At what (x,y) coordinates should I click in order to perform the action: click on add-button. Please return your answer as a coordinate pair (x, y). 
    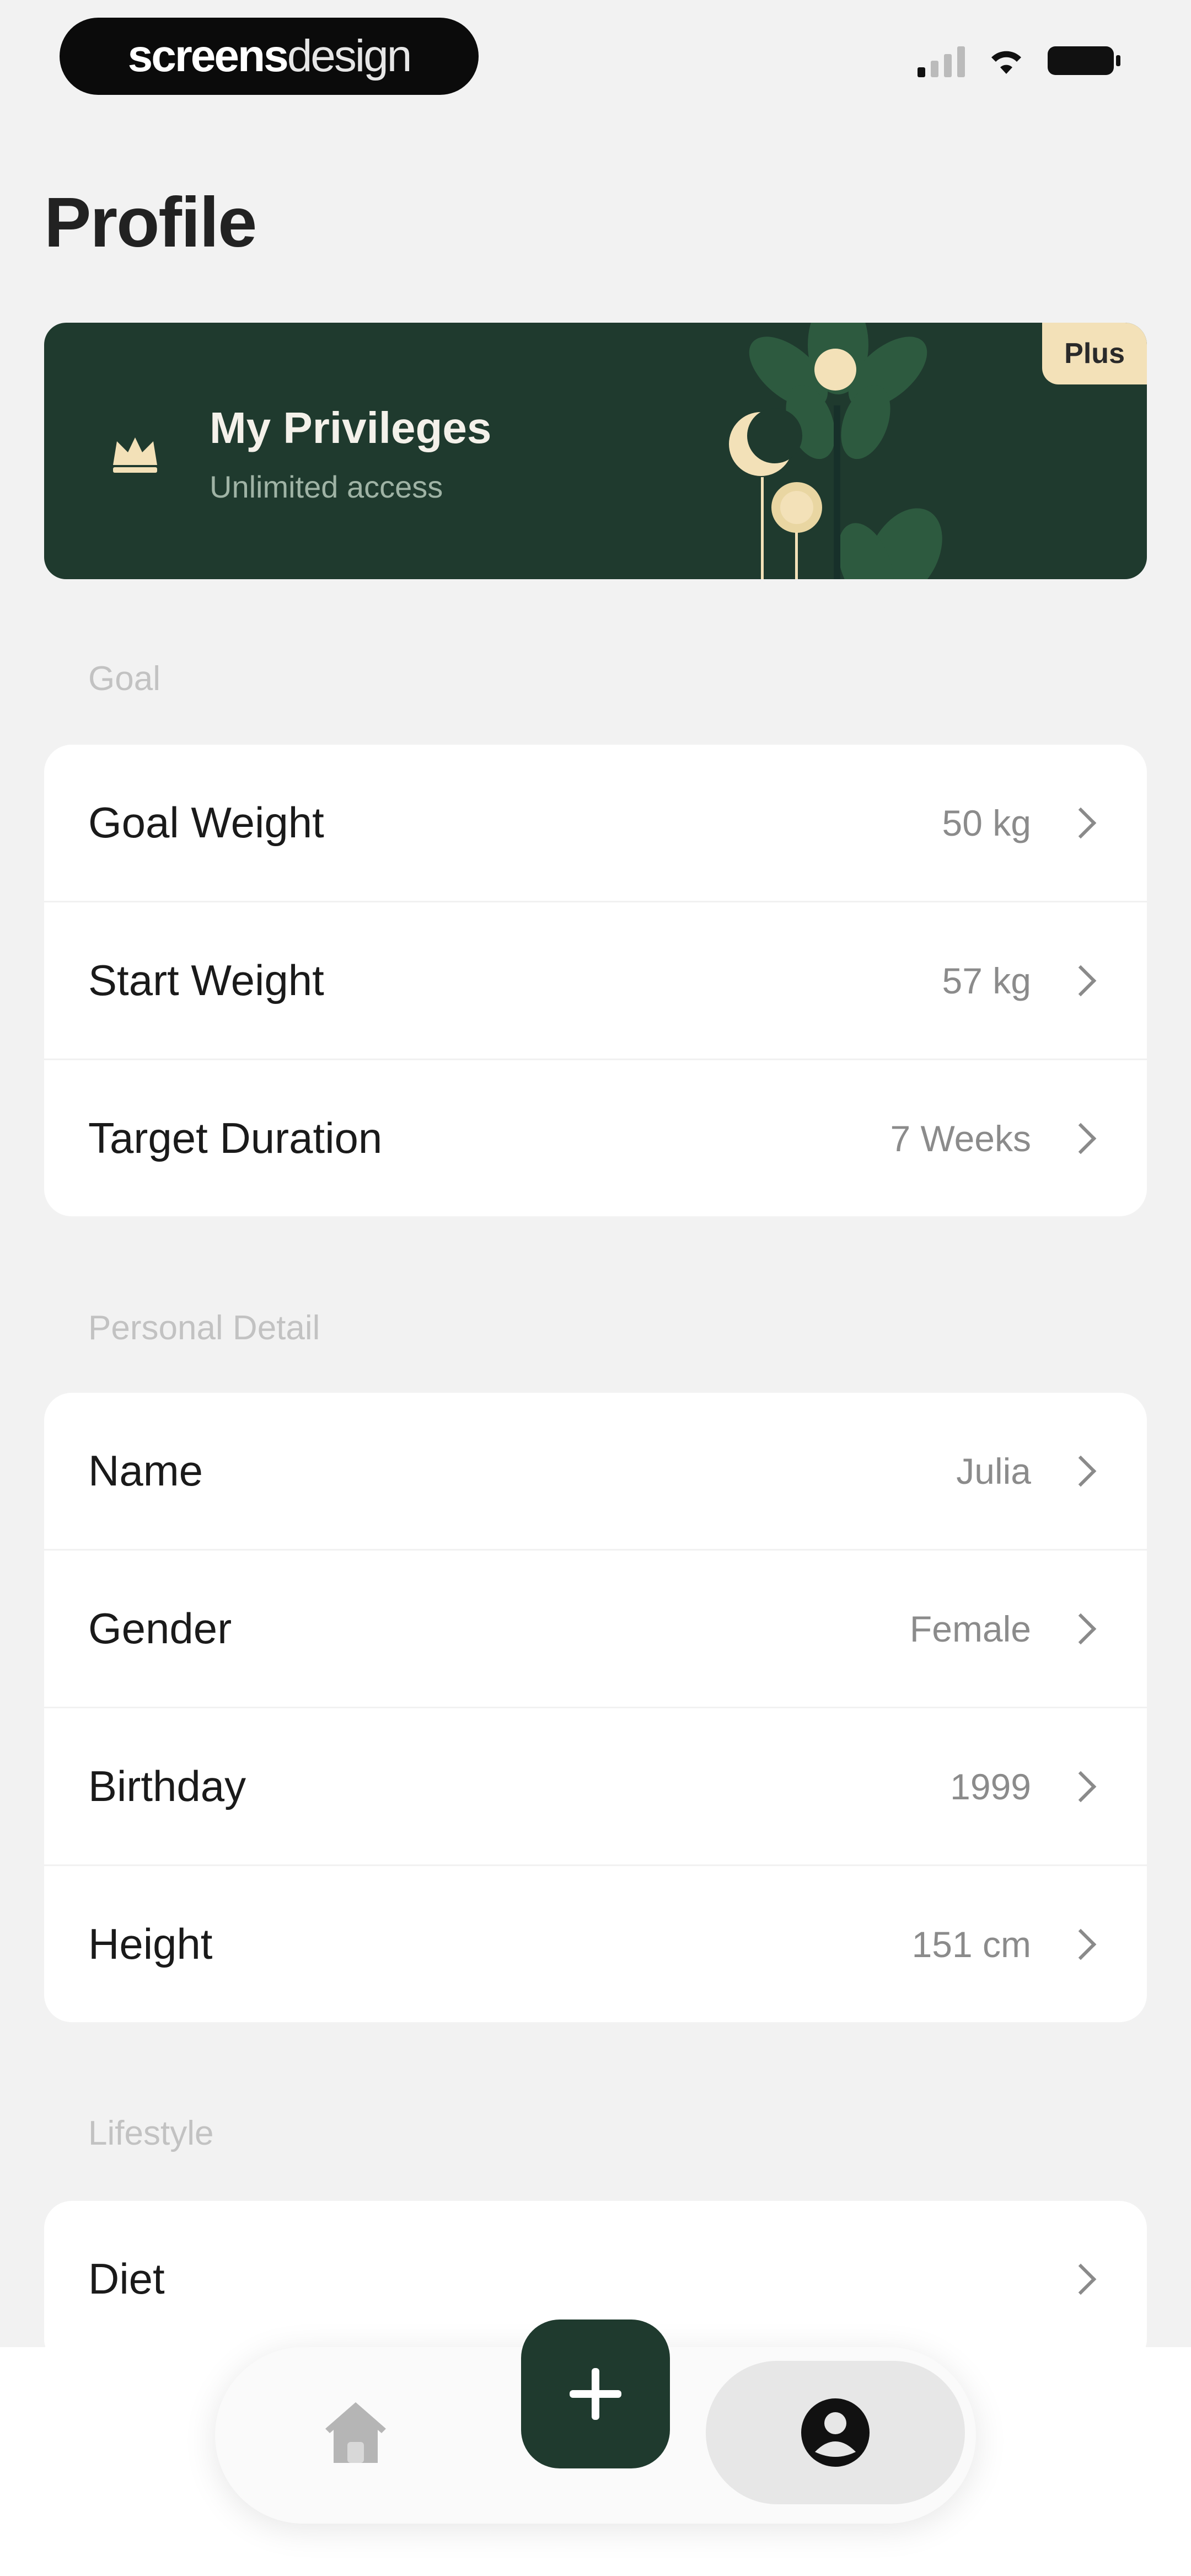
    Looking at the image, I should click on (595, 2394).